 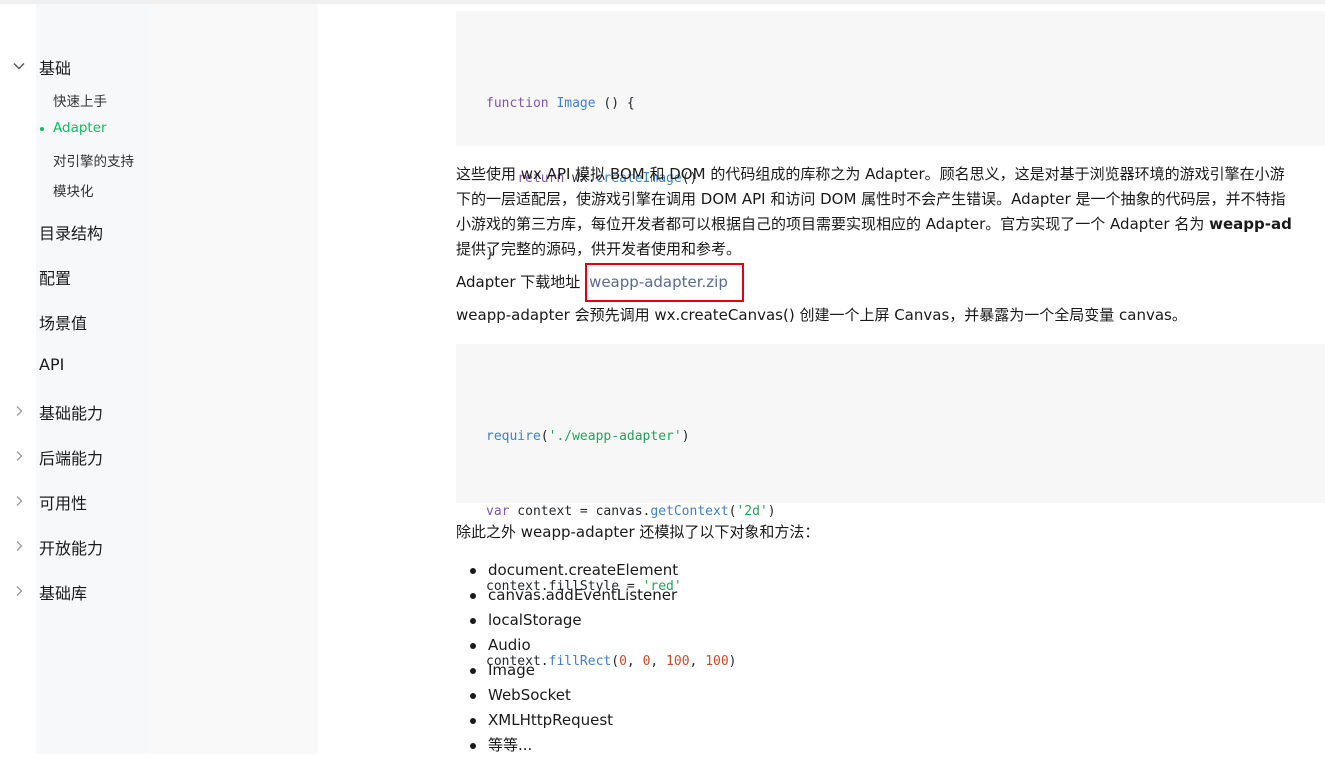 I want to click on download-label: Adapter 下载地址, so click(x=518, y=282).